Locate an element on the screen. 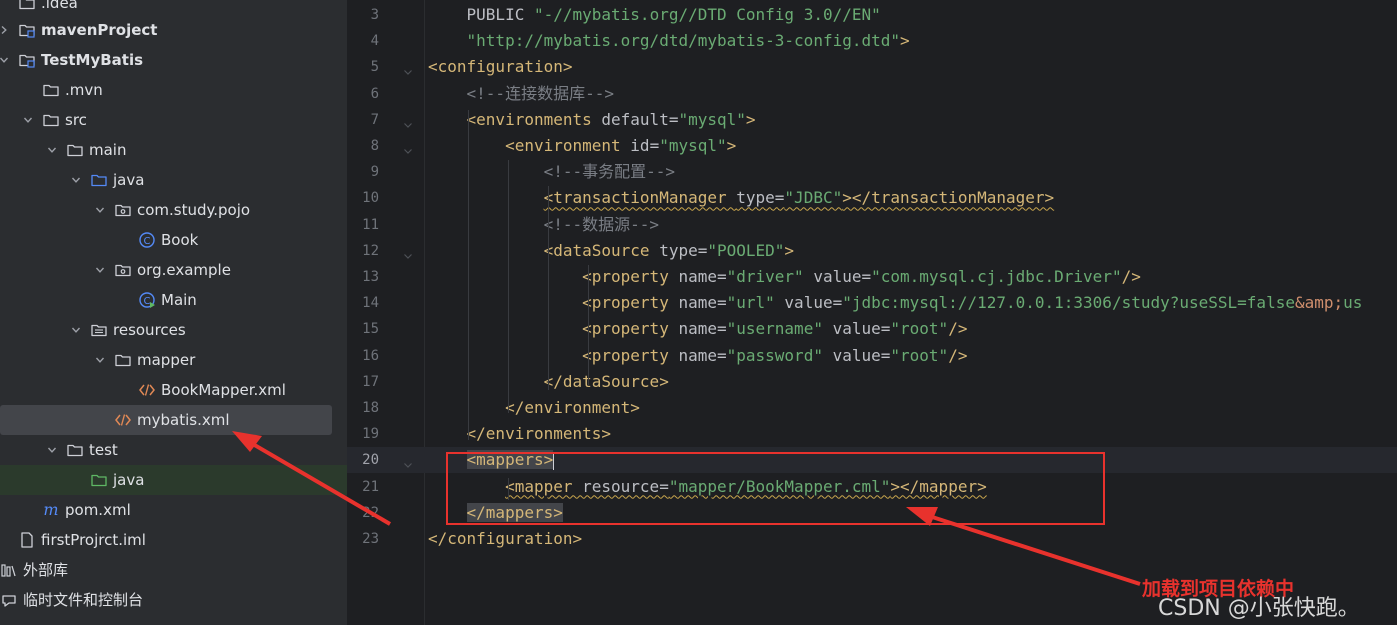 This screenshot has width=1397, height=625. tree-item: mybatis.xml is located at coordinates (166, 420).